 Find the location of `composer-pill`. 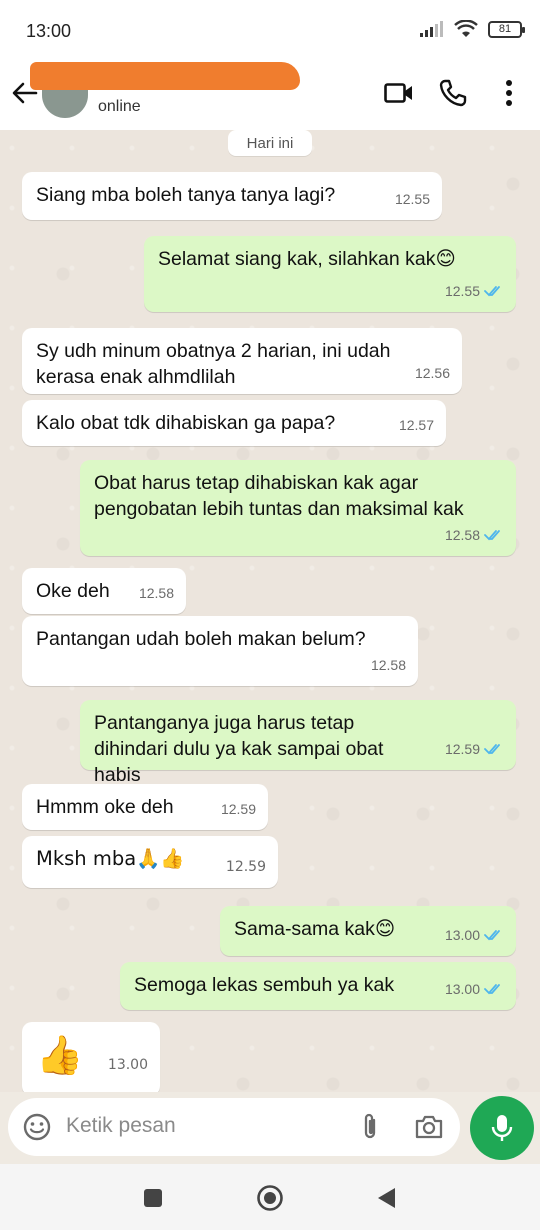

composer-pill is located at coordinates (234, 1127).